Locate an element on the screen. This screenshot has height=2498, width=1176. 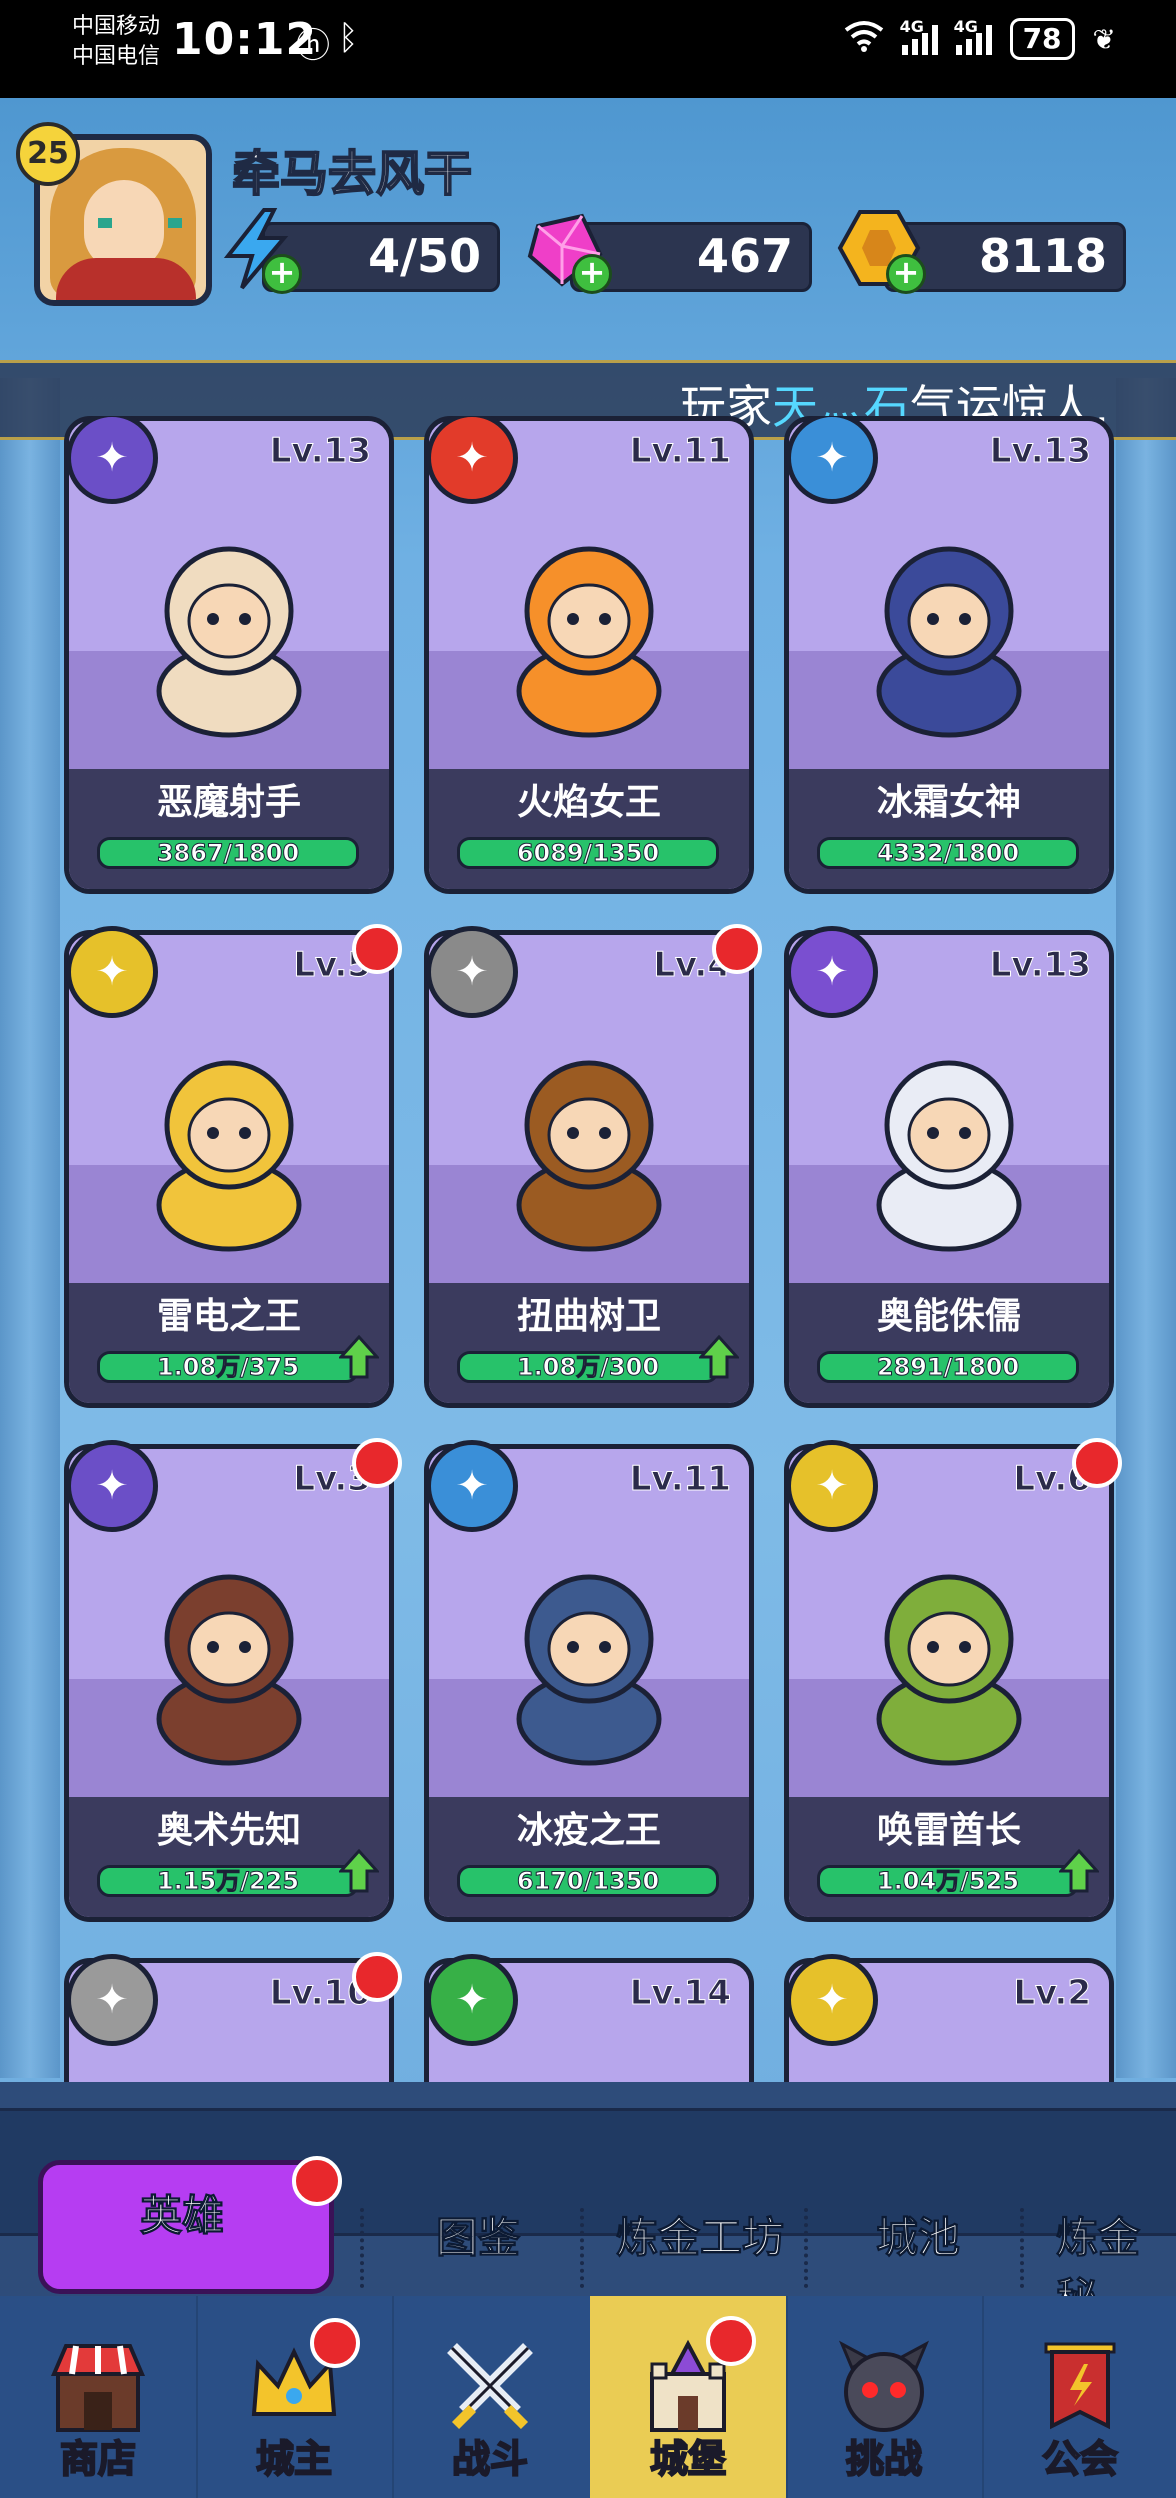
storm-type-icon: ✦ is located at coordinates (832, 1486).